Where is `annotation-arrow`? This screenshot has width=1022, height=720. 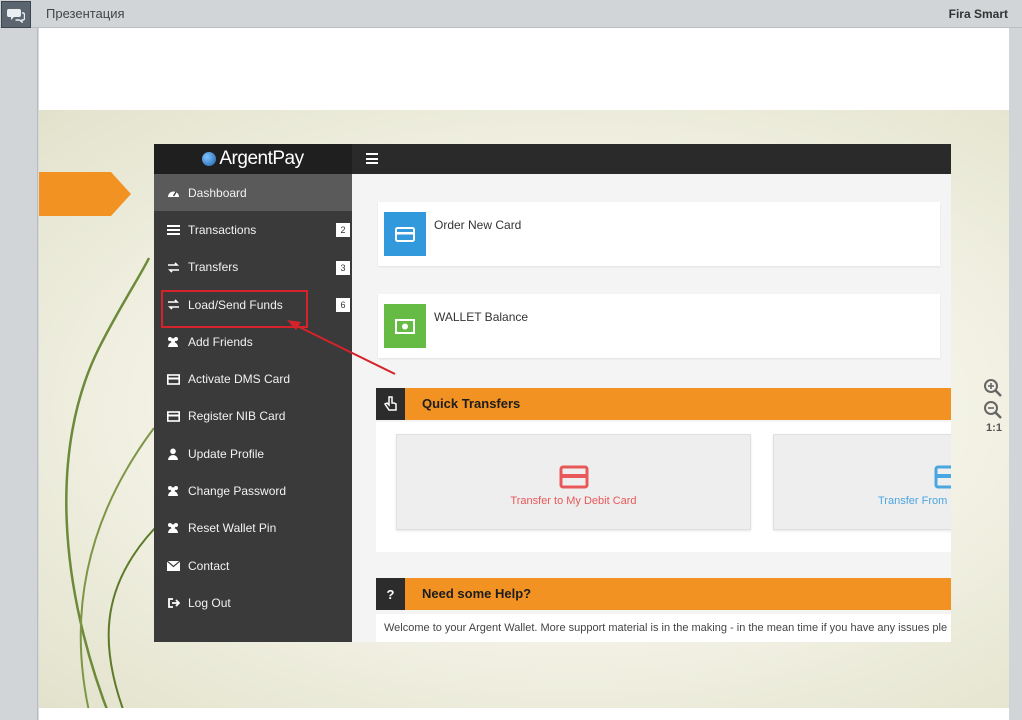
annotation-arrow is located at coordinates (341, 347).